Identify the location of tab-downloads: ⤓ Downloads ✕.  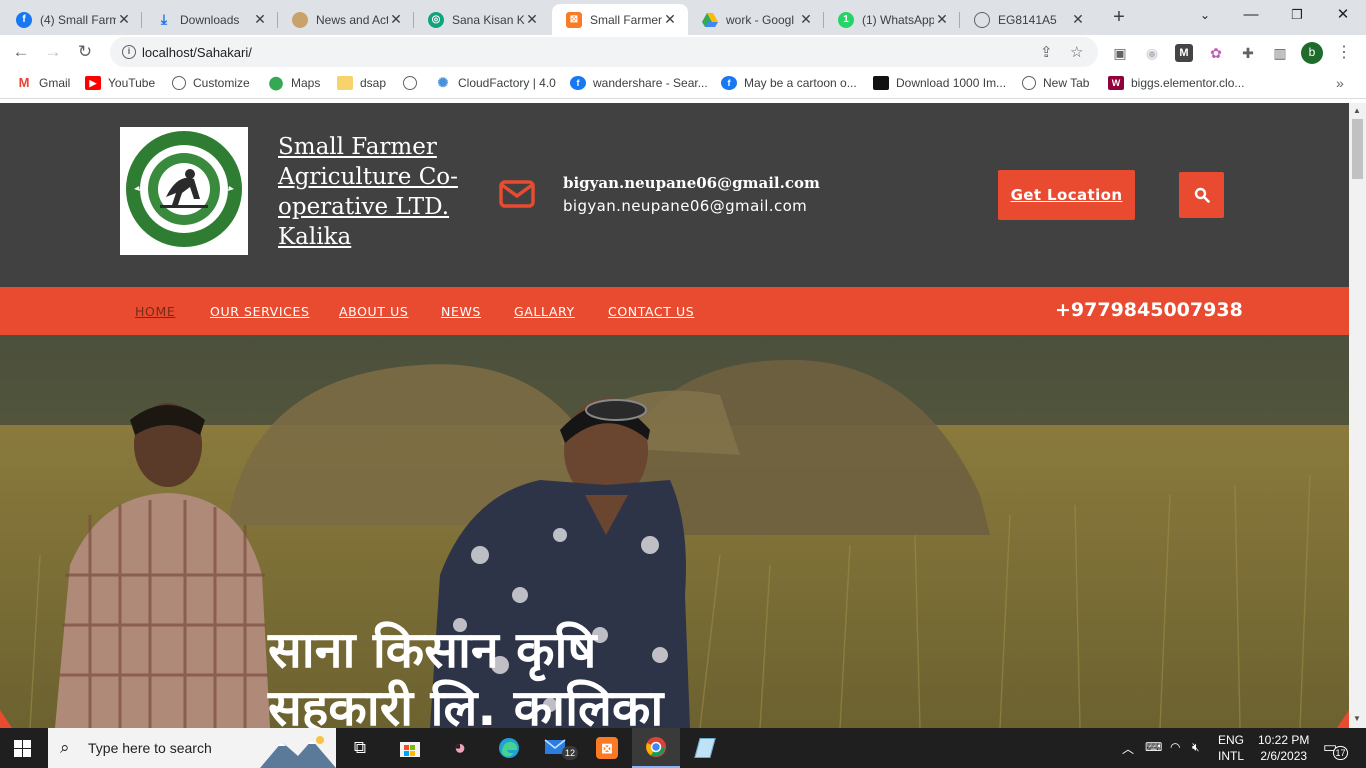
(210, 19).